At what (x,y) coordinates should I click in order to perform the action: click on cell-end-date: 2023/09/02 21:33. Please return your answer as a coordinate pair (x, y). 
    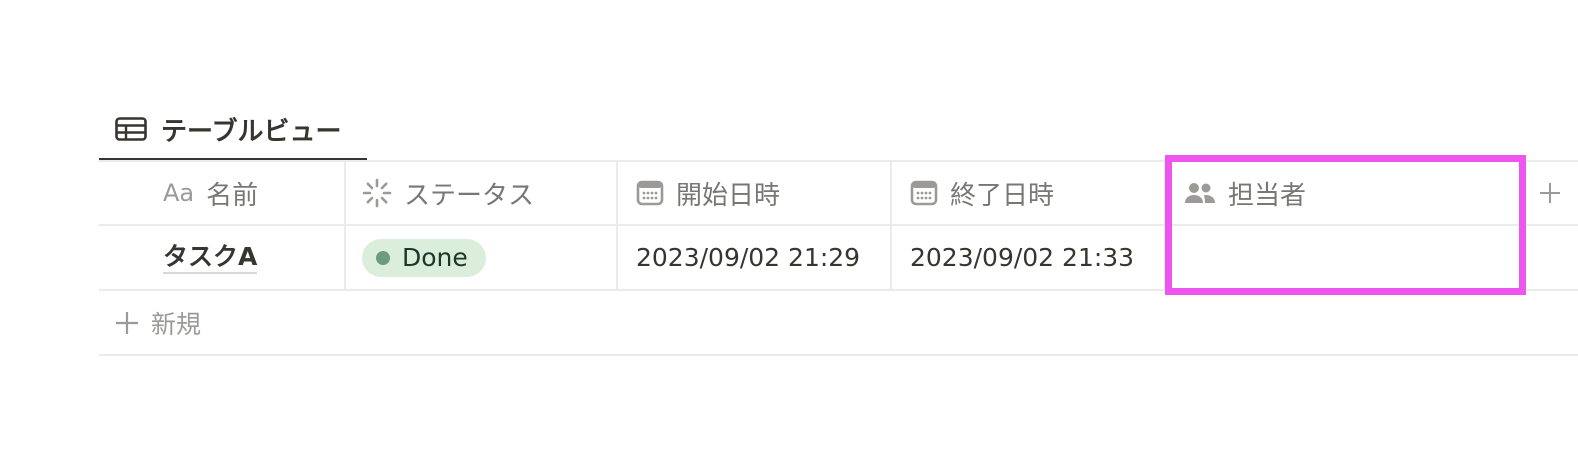
    Looking at the image, I should click on (1029, 257).